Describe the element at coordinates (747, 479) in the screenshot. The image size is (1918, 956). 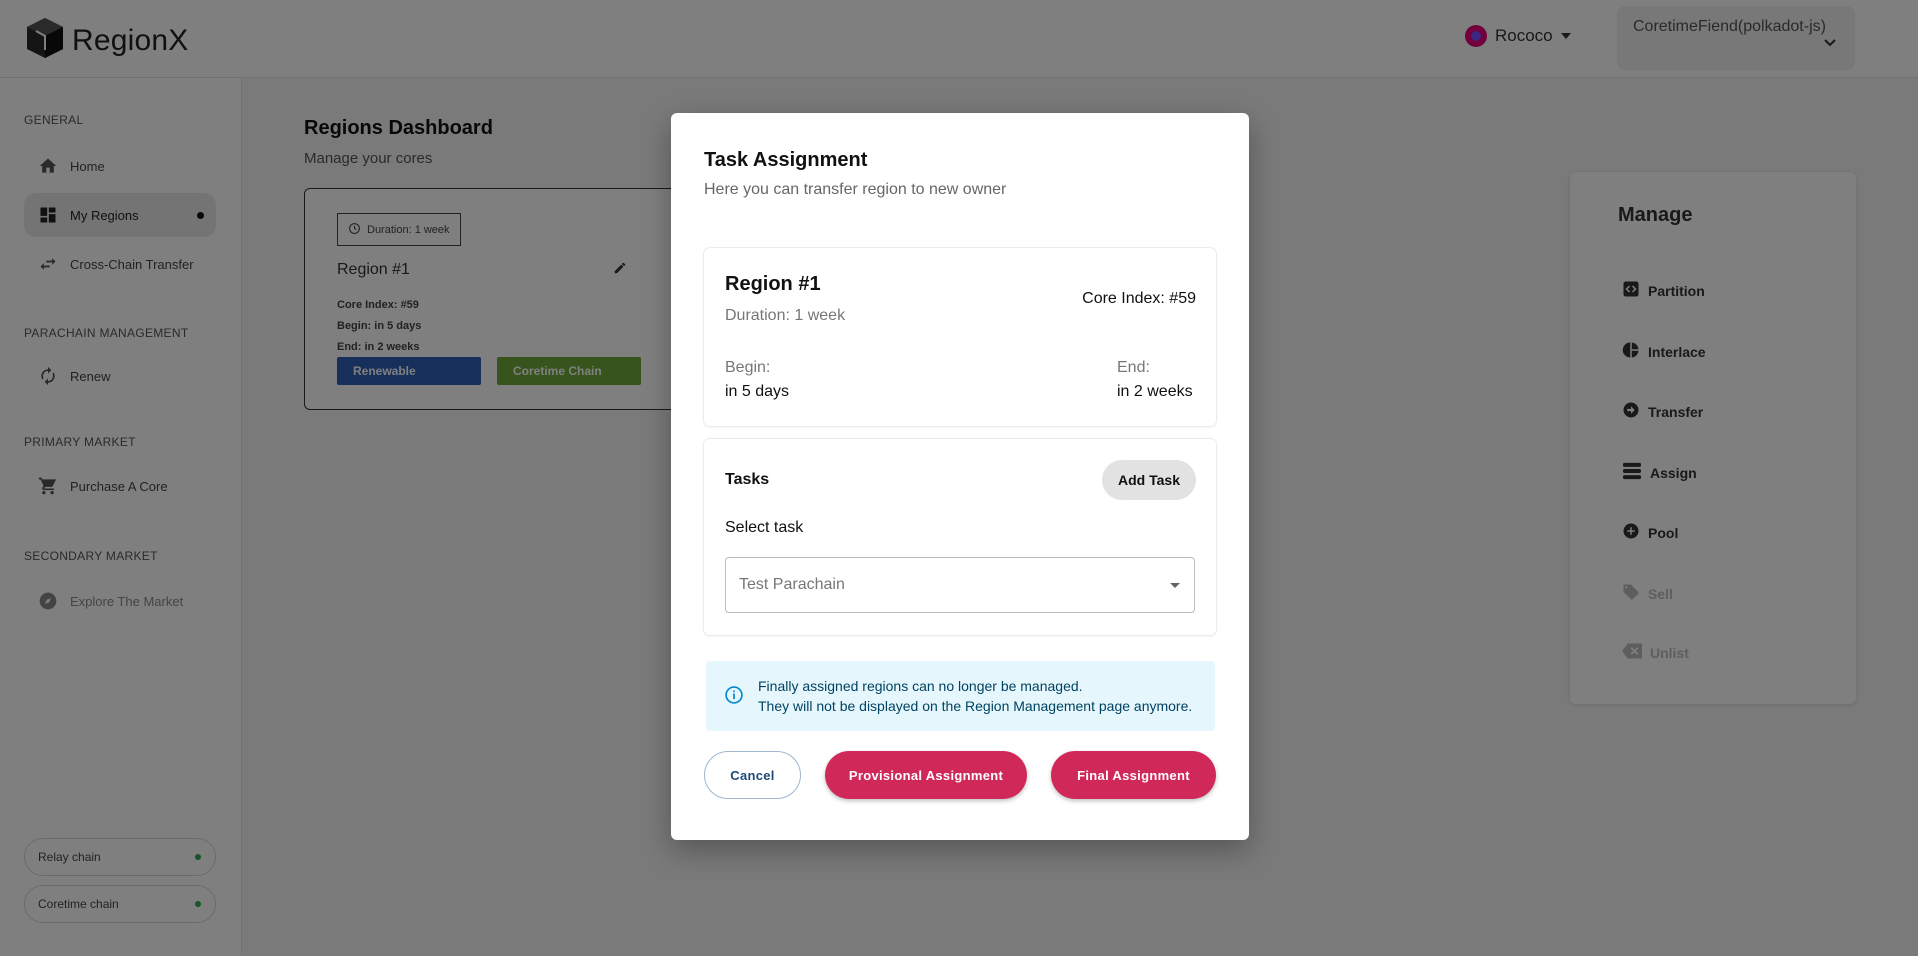
I see `tasks-title: Tasks` at that location.